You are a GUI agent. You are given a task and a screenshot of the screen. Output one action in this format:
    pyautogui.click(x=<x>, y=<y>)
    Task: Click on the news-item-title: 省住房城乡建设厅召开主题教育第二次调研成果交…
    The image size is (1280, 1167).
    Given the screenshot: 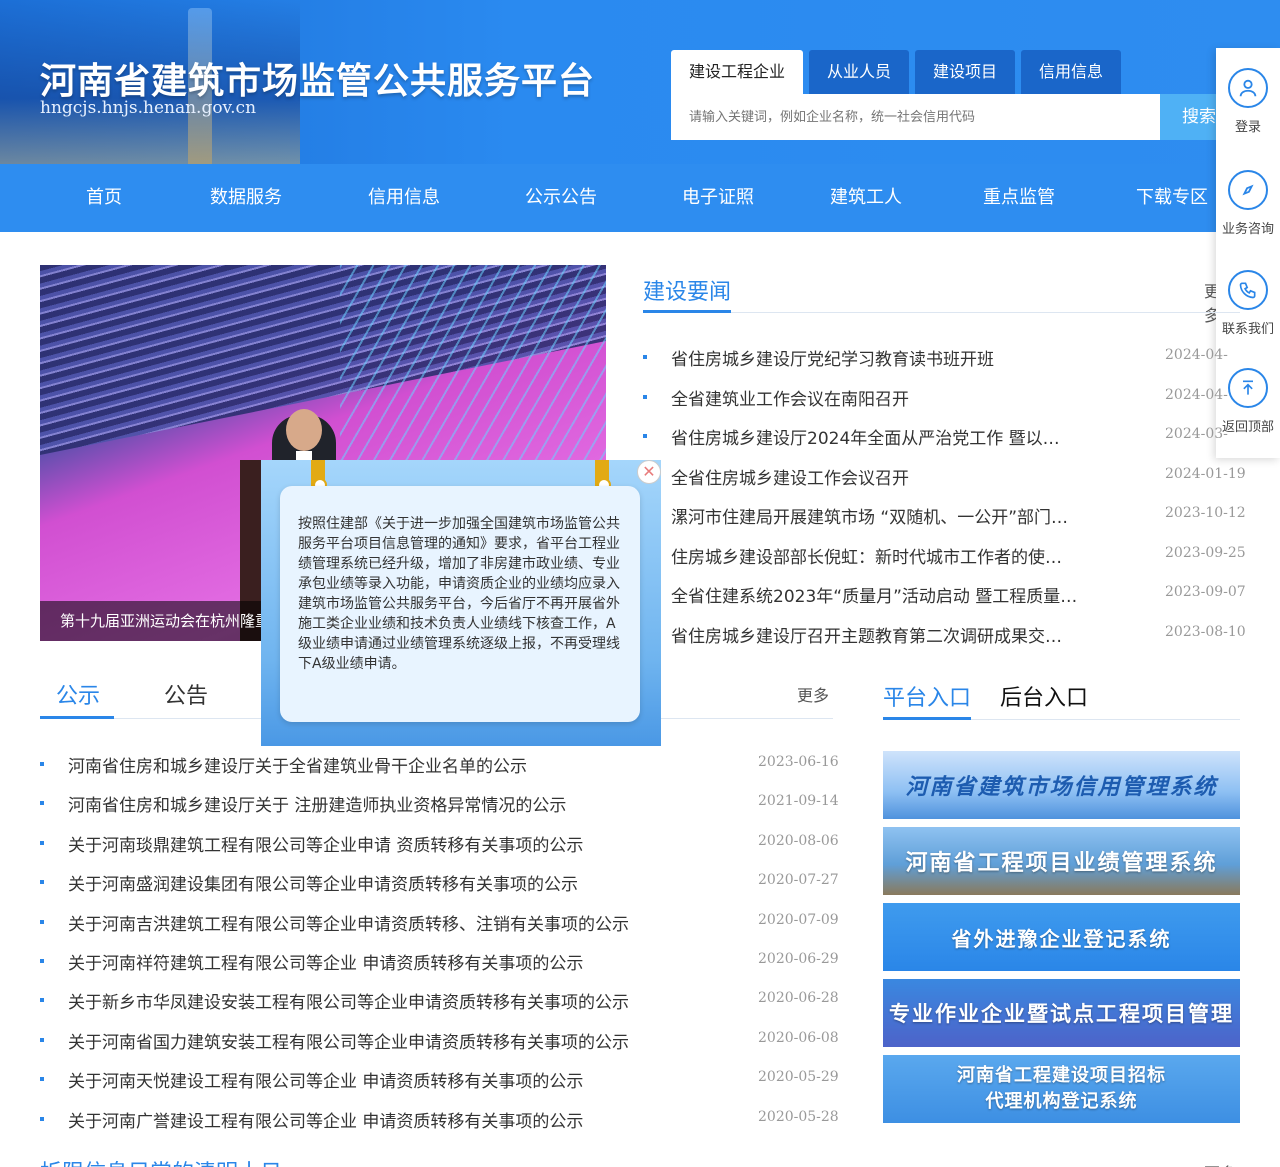 What is the action you would take?
    pyautogui.click(x=866, y=636)
    